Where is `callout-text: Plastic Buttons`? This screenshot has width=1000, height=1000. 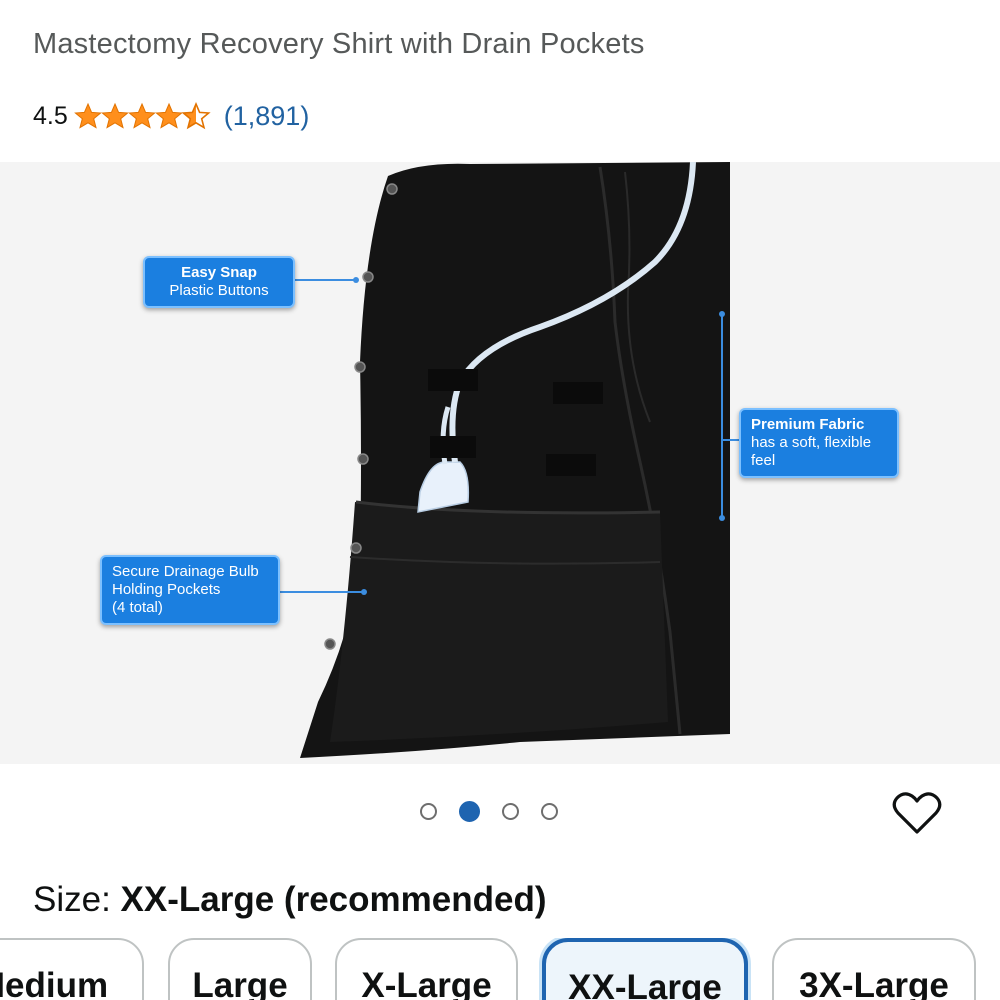 callout-text: Plastic Buttons is located at coordinates (219, 290).